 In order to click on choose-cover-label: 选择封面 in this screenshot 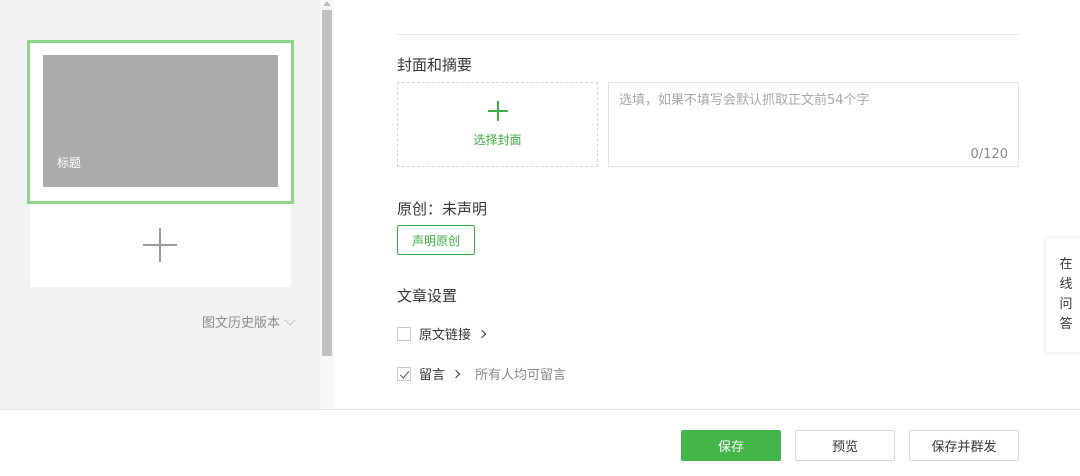, I will do `click(497, 140)`.